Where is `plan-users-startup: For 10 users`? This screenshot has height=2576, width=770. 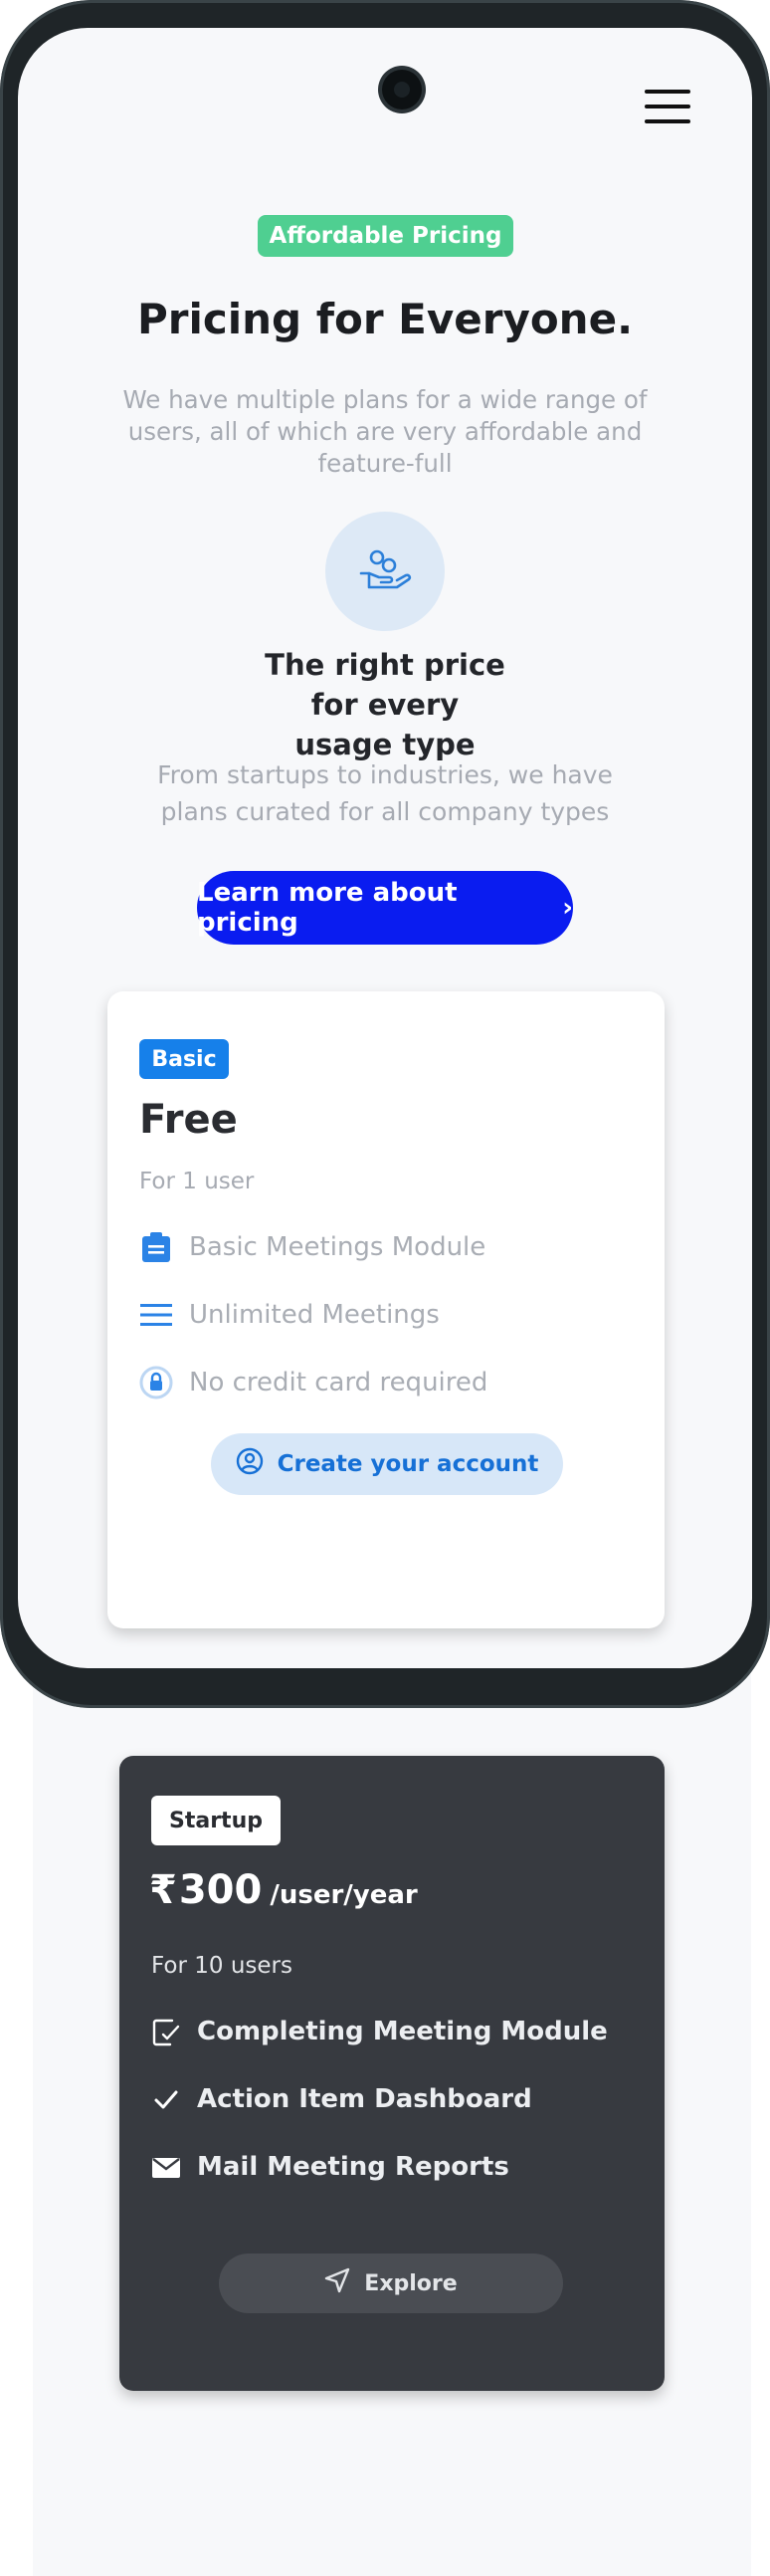 plan-users-startup: For 10 users is located at coordinates (221, 1966).